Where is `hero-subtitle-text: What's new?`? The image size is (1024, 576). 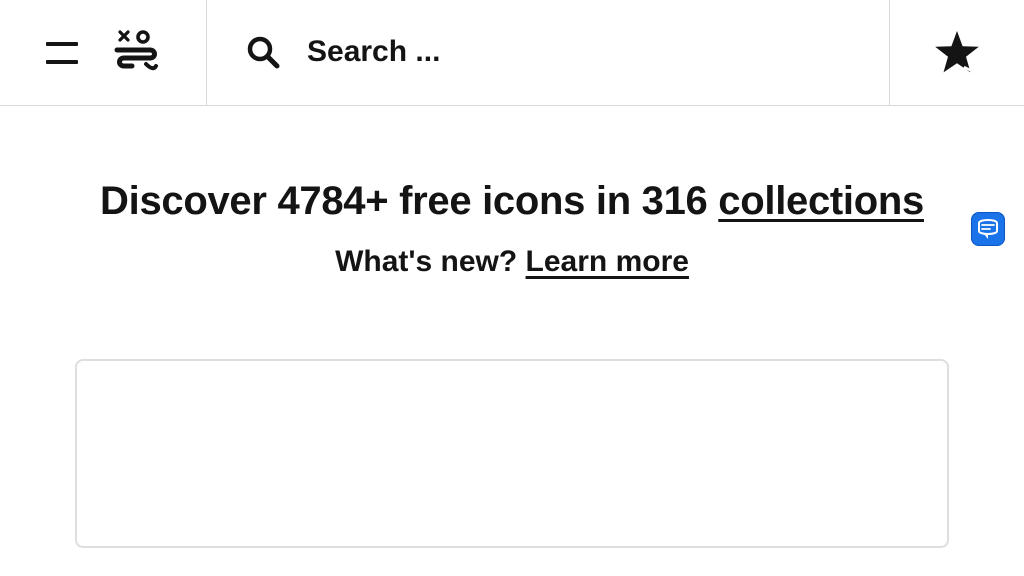
hero-subtitle-text: What's new? is located at coordinates (430, 261).